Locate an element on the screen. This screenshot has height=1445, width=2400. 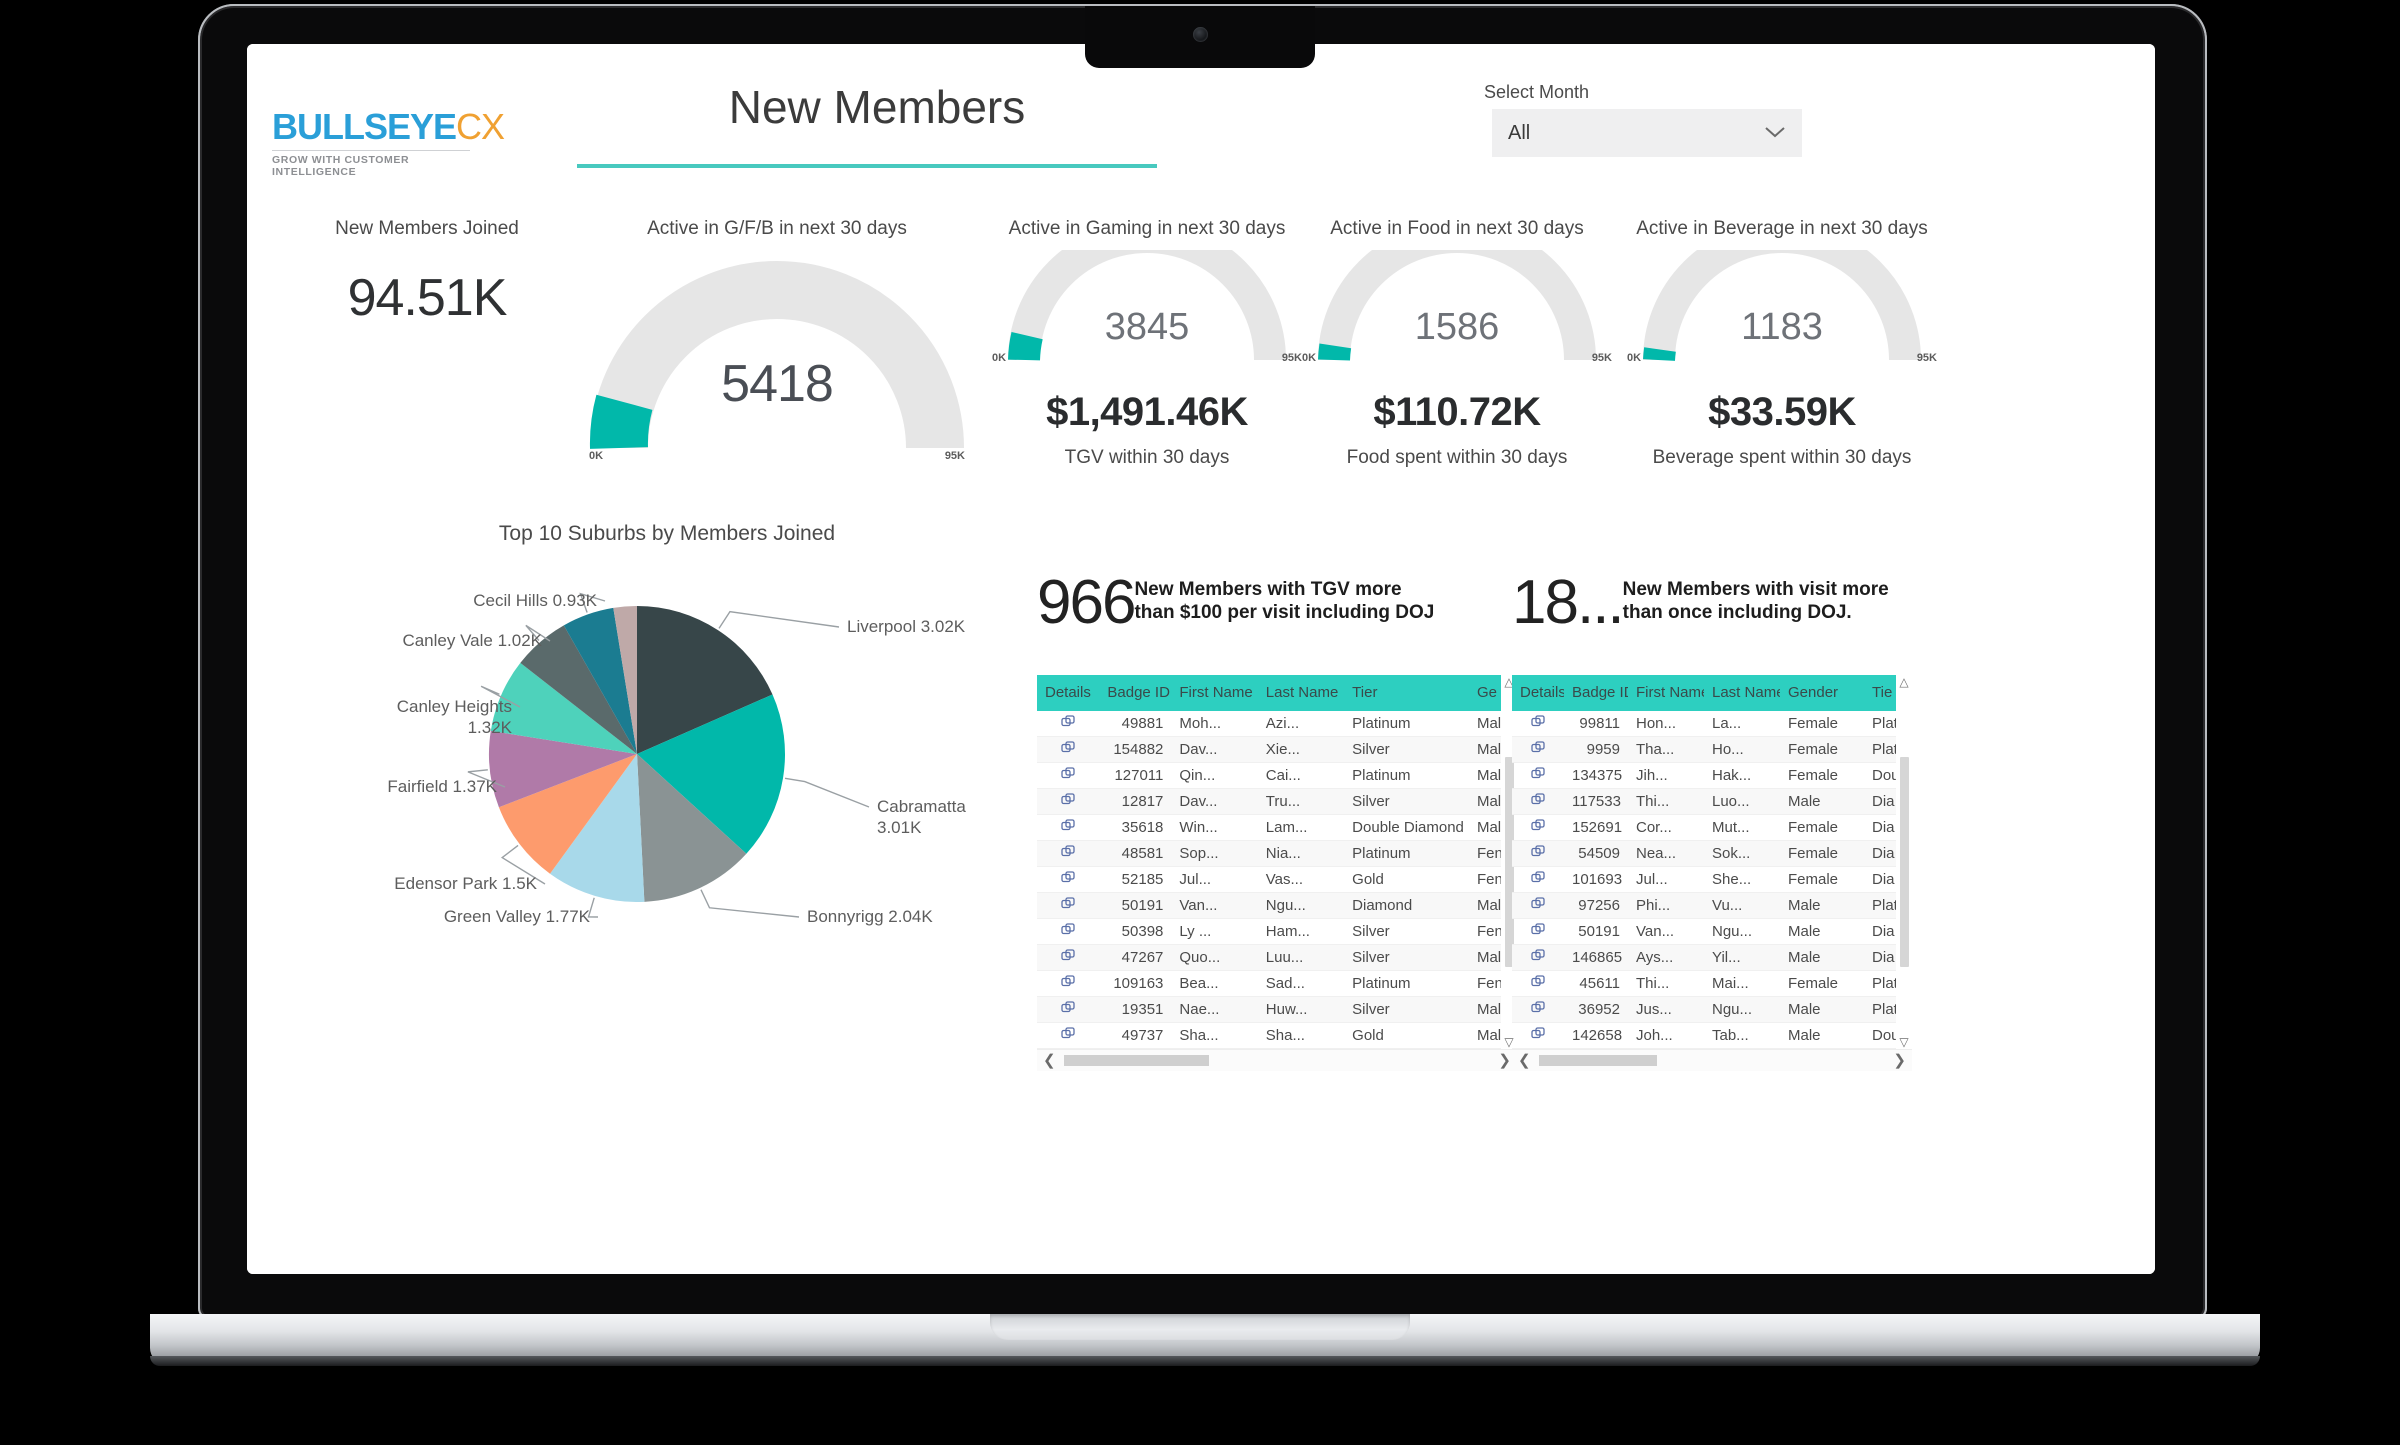
table-row: 36952 Jus... Ngu... Male Plat is located at coordinates (1712, 1009).